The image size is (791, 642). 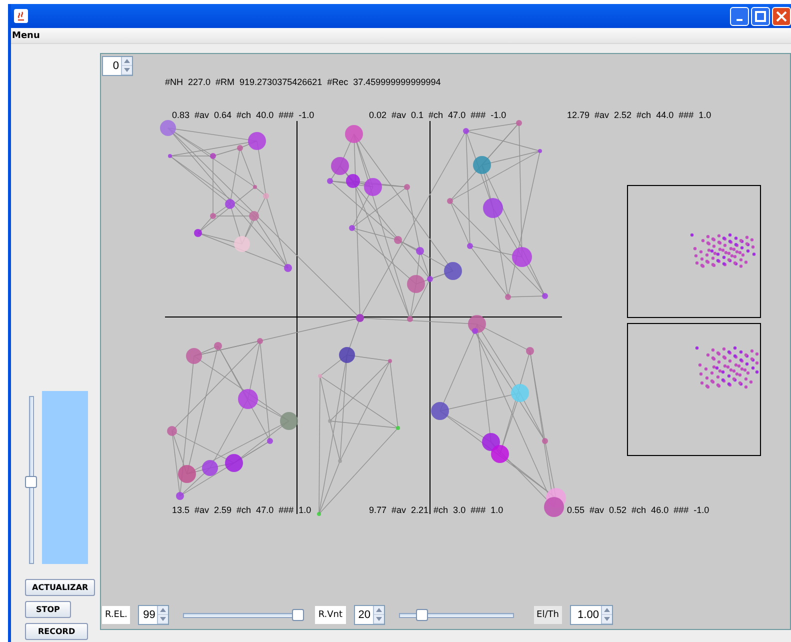 What do you see at coordinates (437, 115) in the screenshot?
I see `node-stats-label: 0.02 #av 0.1 #ch 47.0 ### -1.0` at bounding box center [437, 115].